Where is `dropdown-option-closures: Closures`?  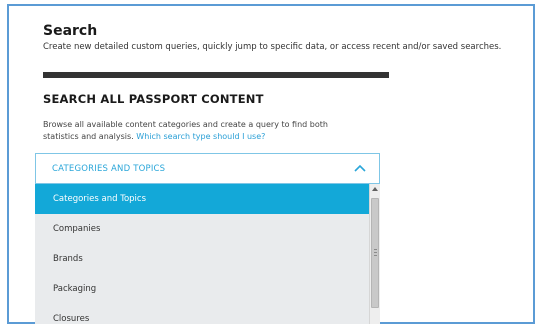 dropdown-option-closures: Closures is located at coordinates (202, 314).